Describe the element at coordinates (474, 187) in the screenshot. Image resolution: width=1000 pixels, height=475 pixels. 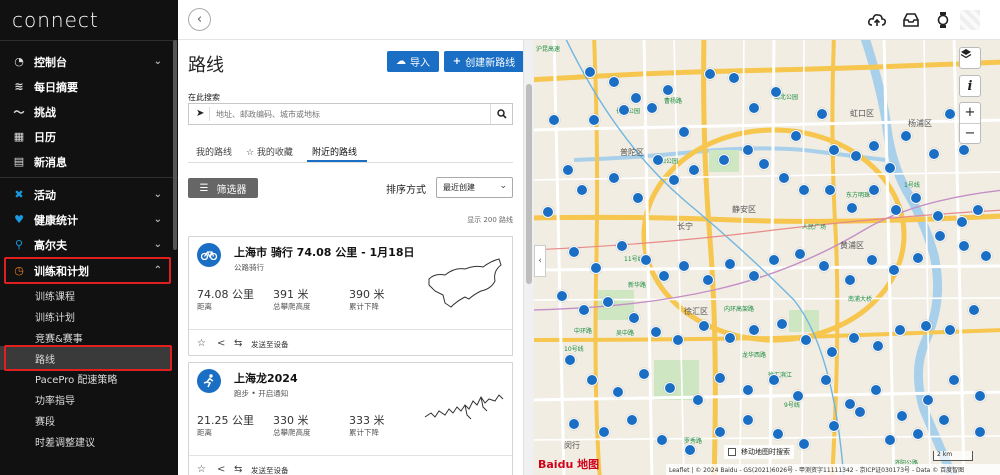
I see `sort-select: 最近创建 ⌄` at that location.